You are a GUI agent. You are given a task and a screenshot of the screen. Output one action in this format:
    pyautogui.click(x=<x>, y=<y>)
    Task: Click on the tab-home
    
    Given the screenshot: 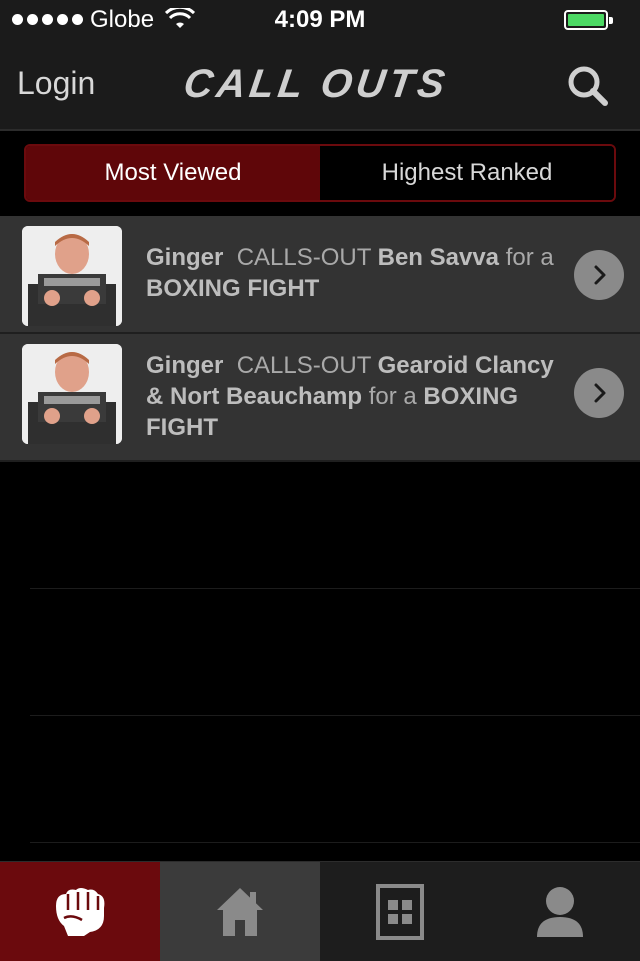 What is the action you would take?
    pyautogui.click(x=240, y=911)
    